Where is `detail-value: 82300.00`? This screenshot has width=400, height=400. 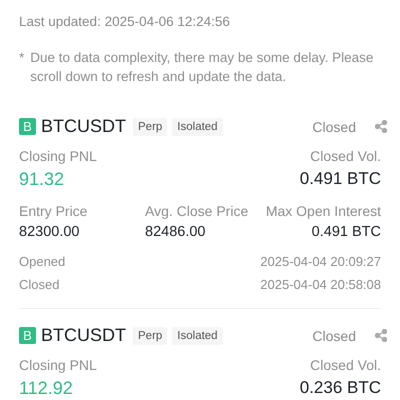 detail-value: 82300.00 is located at coordinates (49, 232).